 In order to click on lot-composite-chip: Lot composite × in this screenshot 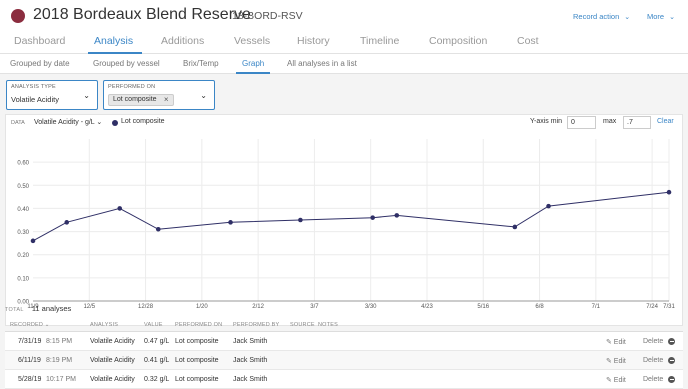, I will do `click(141, 100)`.